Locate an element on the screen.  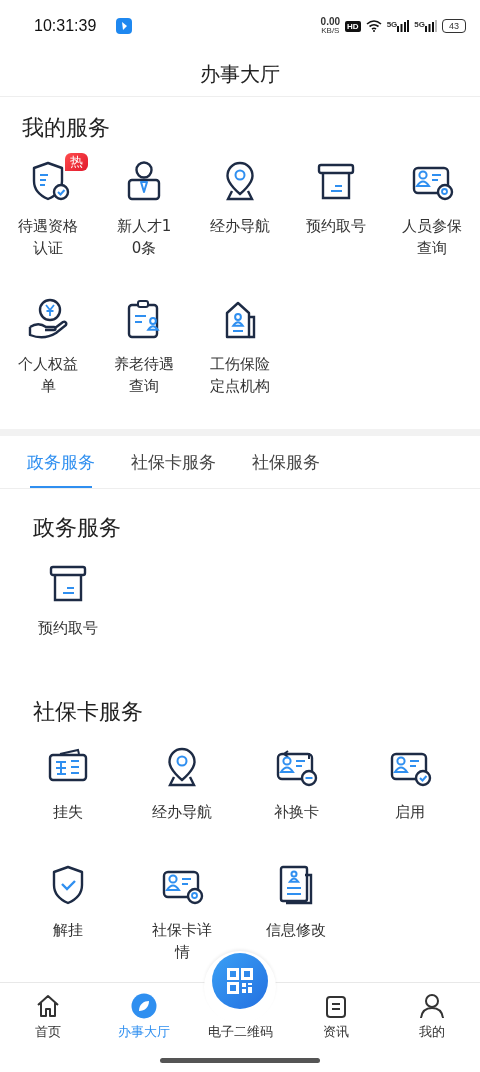
net-speed-unit: KB/S is located at coordinates (330, 31).